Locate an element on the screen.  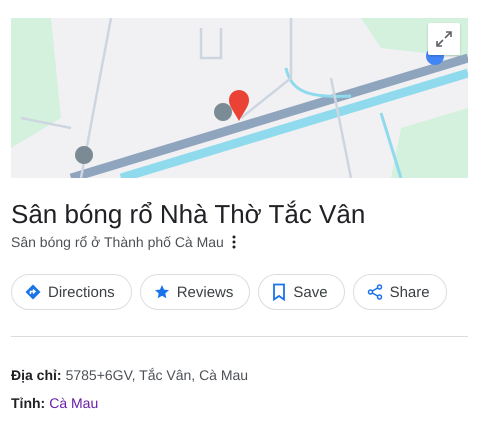
action-button: Reviews is located at coordinates (195, 292).